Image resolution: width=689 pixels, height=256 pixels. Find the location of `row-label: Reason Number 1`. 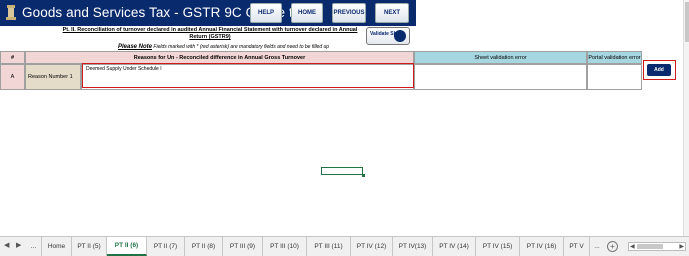

row-label: Reason Number 1 is located at coordinates (53, 77).